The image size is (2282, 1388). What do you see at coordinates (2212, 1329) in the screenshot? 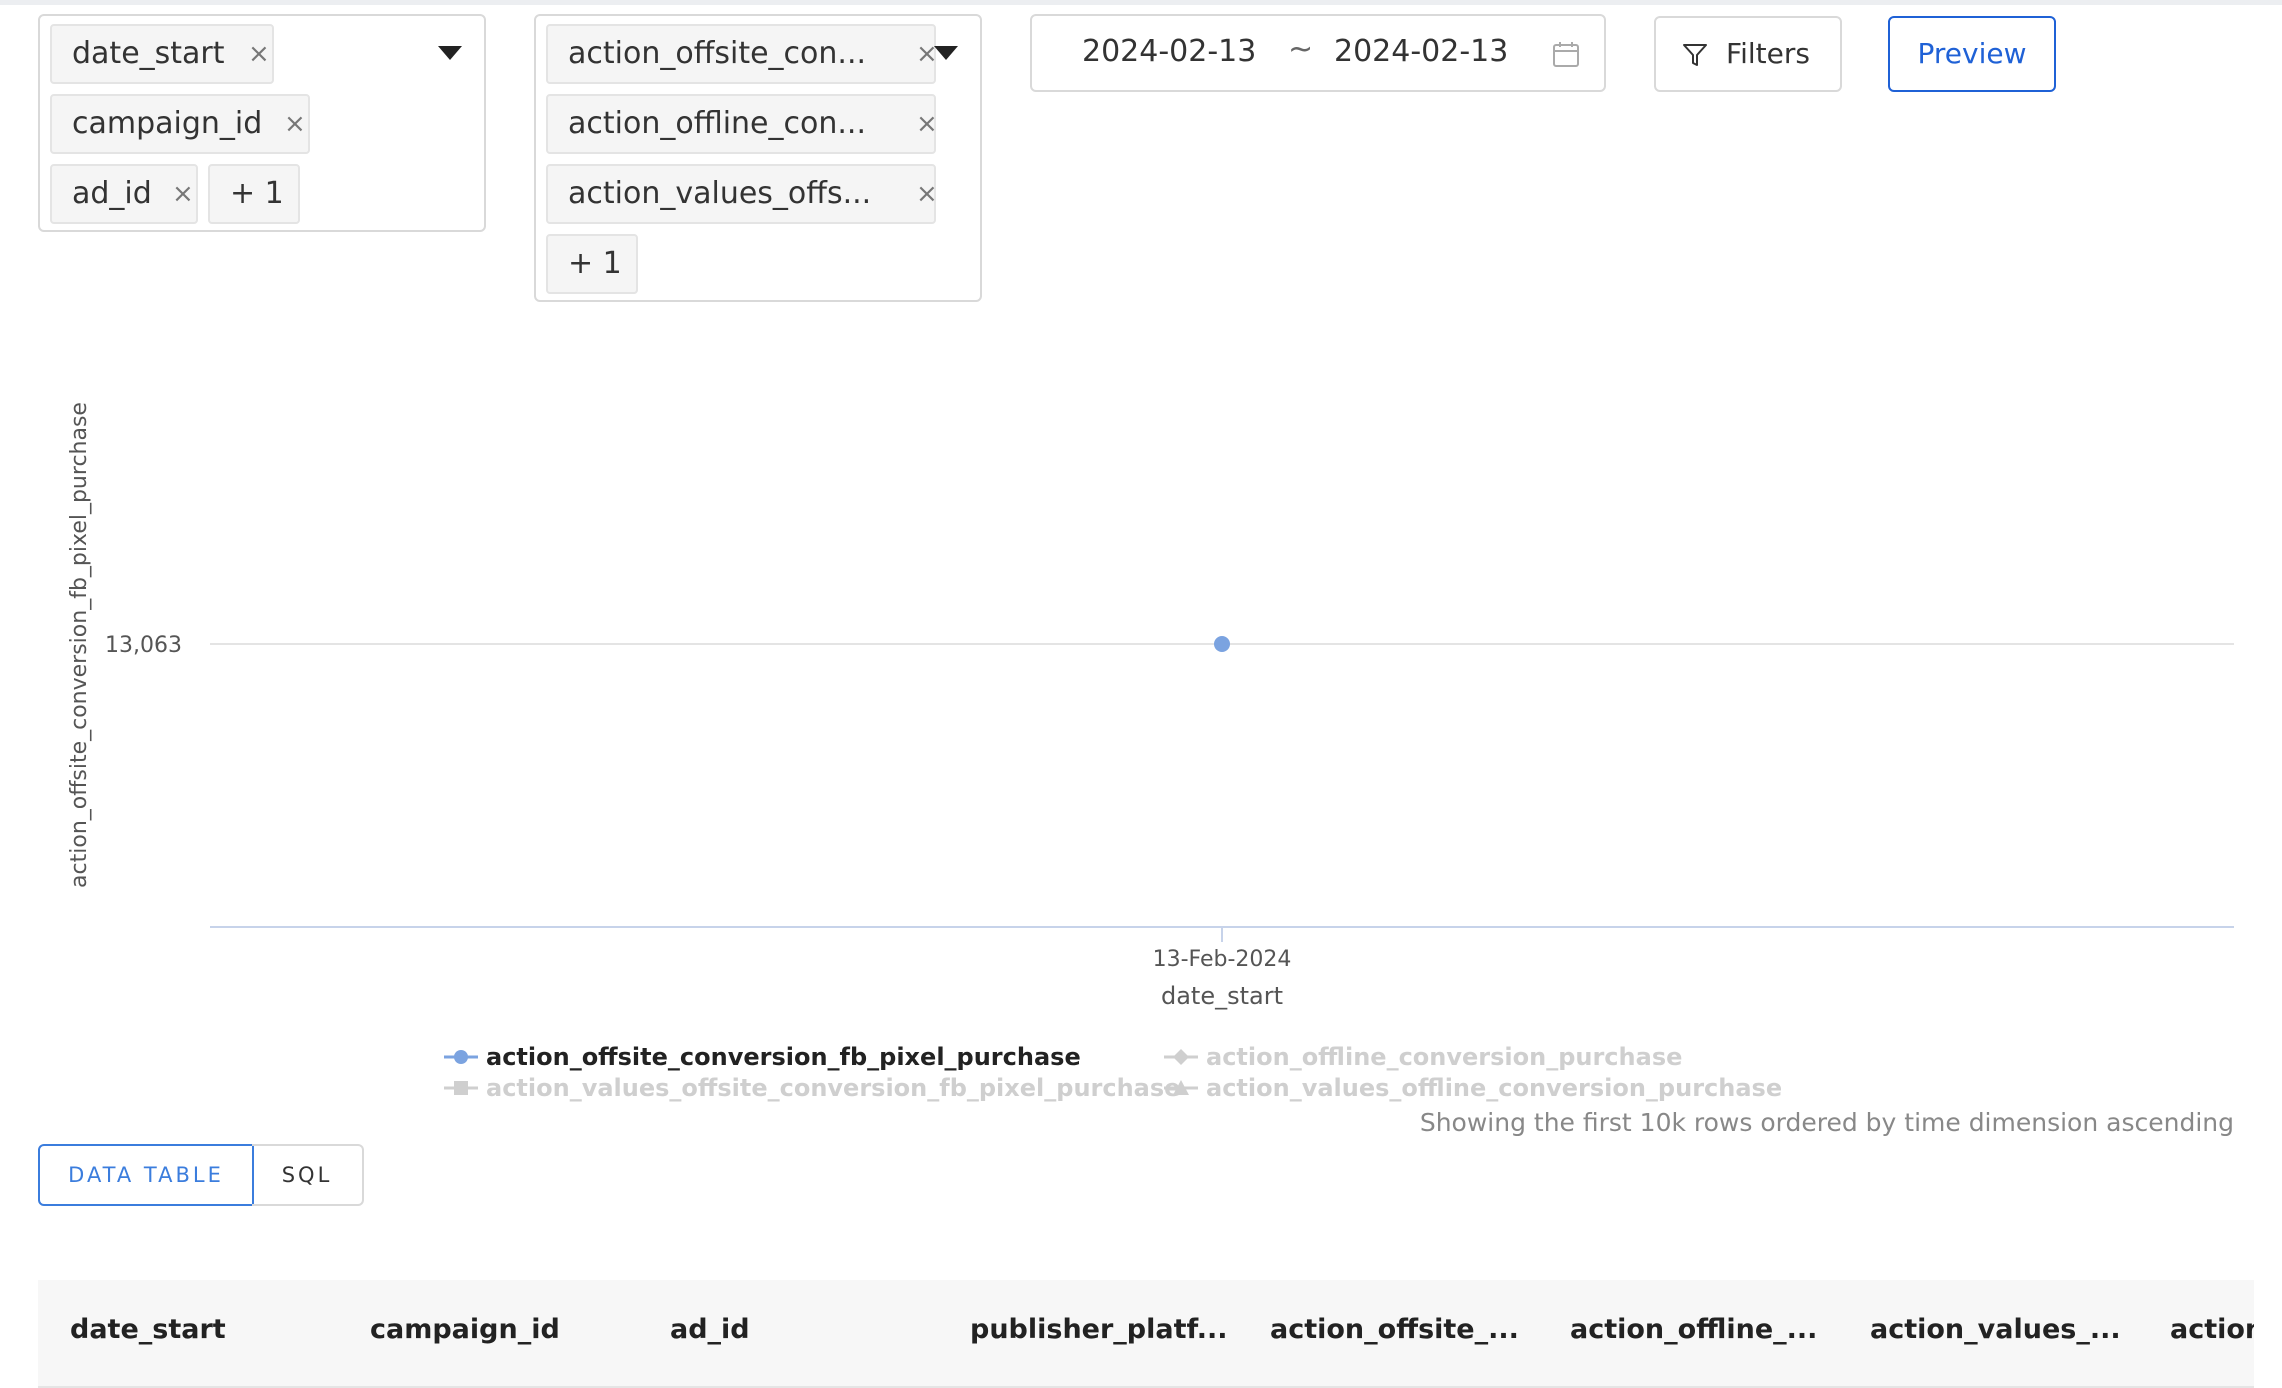
I see `column-header-action: action` at bounding box center [2212, 1329].